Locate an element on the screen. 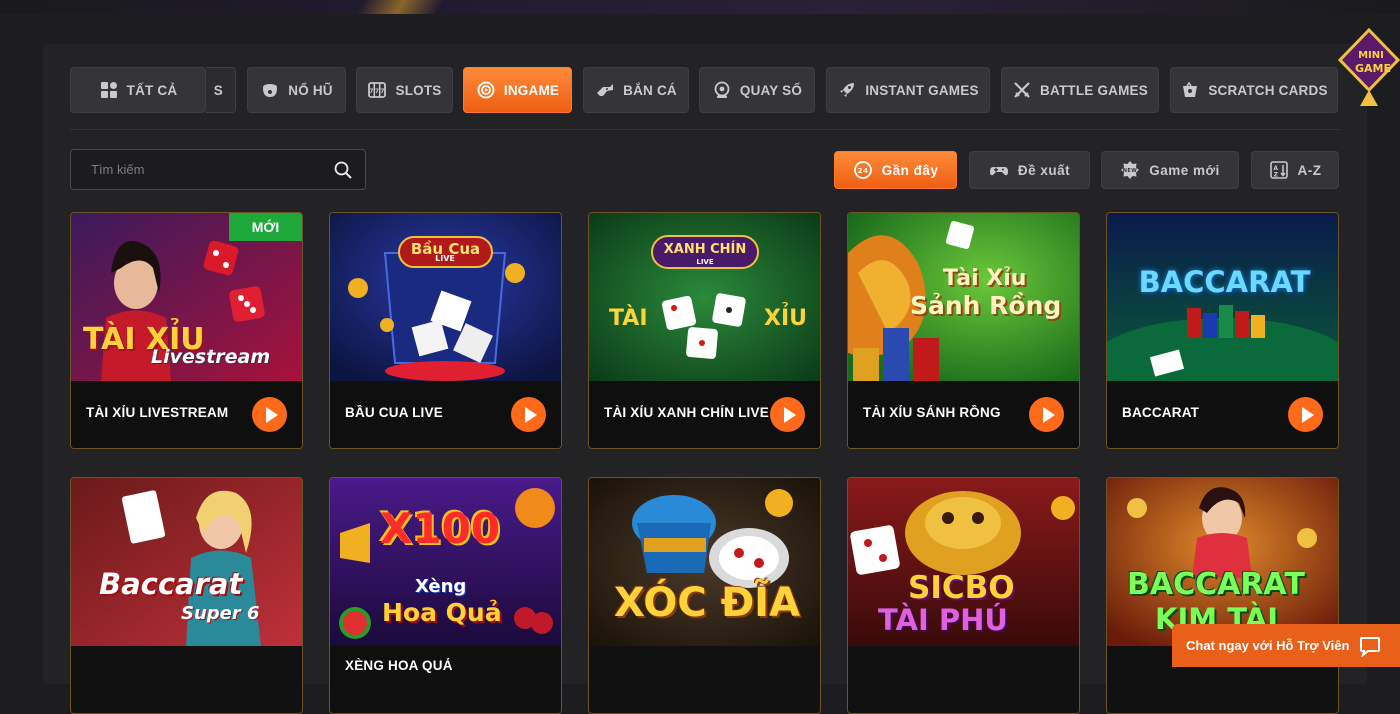 The image size is (1400, 714). svg-text: NEW is located at coordinates (1130, 171).